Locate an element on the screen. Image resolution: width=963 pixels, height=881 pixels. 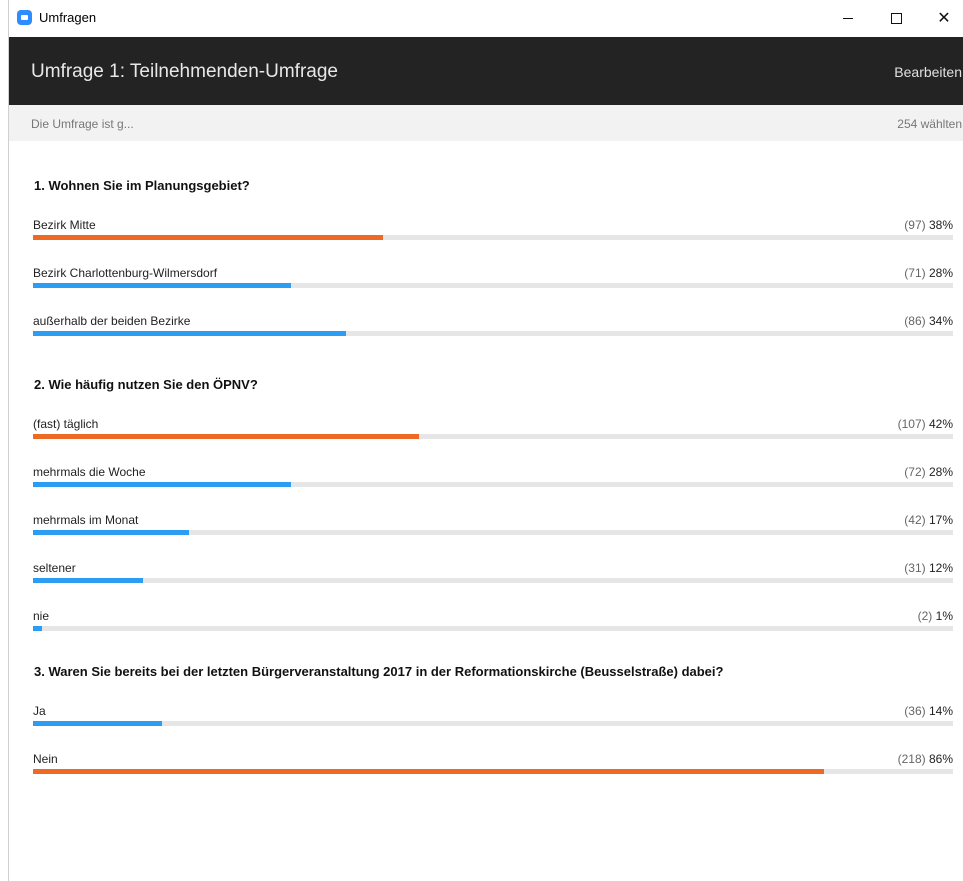
answer-percent: 38% is located at coordinates (940, 225).